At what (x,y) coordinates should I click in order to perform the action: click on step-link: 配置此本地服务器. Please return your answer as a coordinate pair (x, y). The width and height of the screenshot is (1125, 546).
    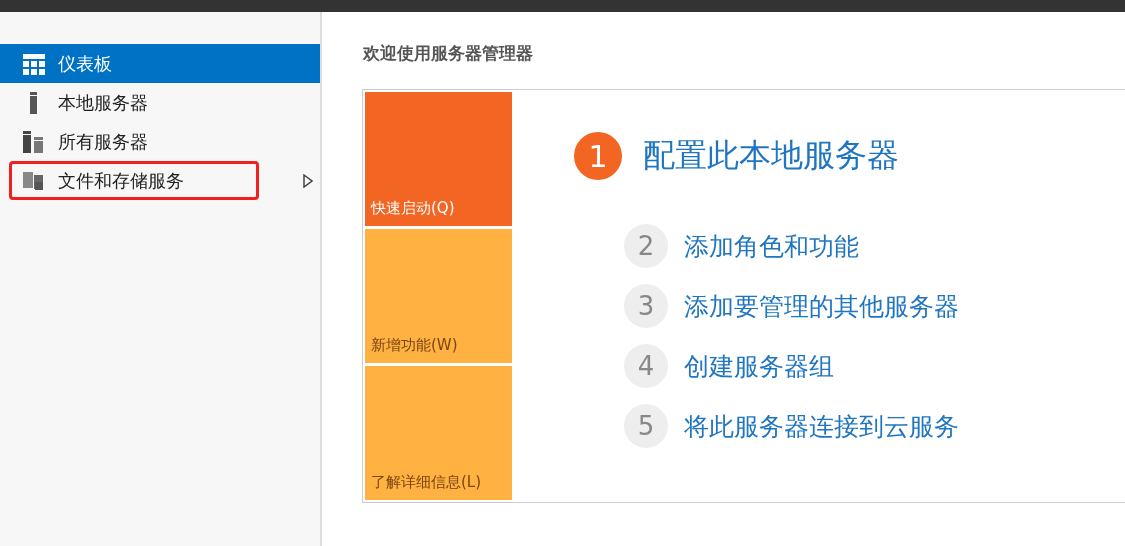
    Looking at the image, I should click on (771, 156).